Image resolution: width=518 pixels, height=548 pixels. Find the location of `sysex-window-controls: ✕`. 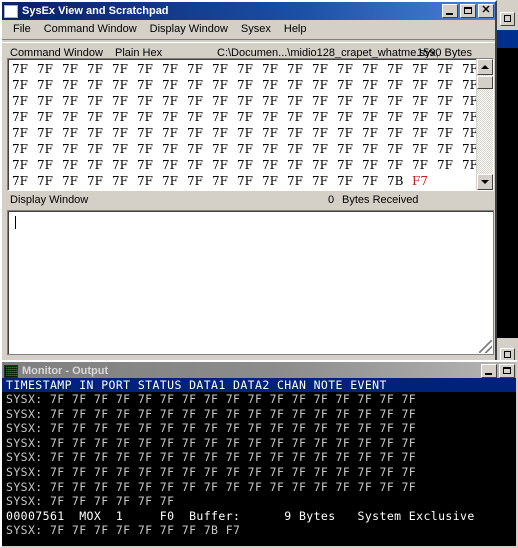

sysex-window-controls: ✕ is located at coordinates (468, 11).